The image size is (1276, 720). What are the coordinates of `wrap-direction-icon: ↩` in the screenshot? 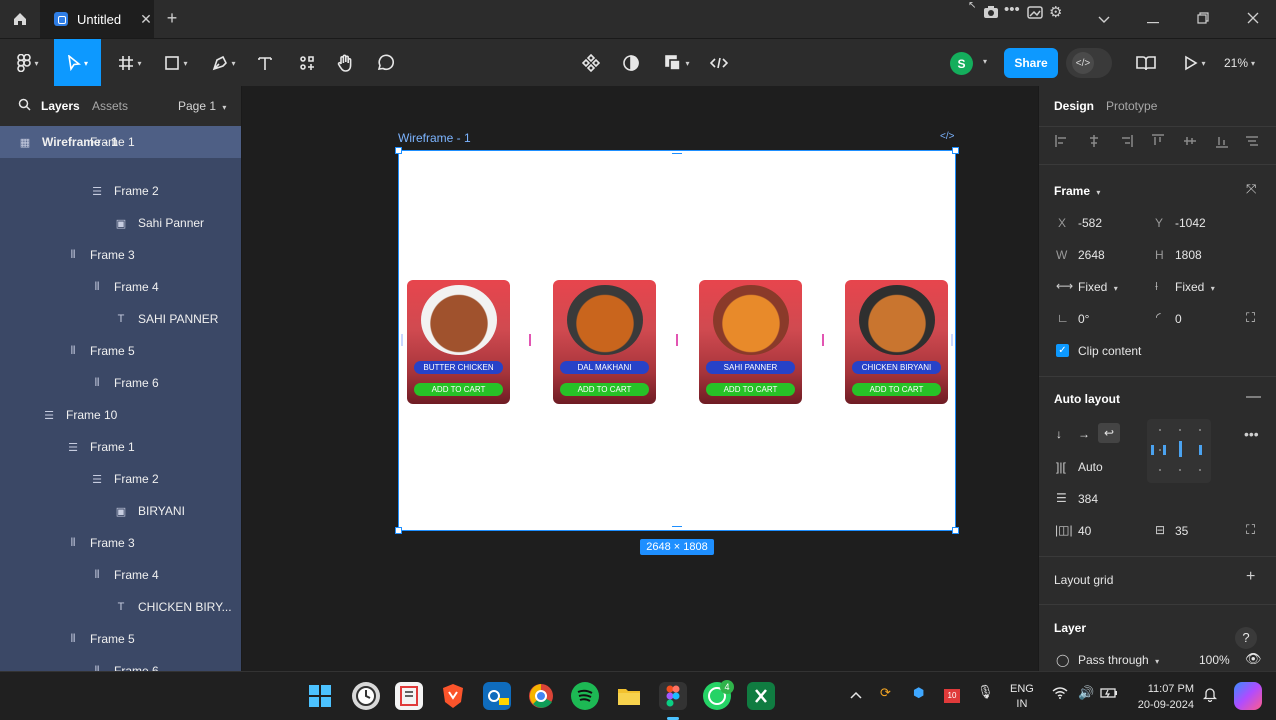 It's located at (1109, 433).